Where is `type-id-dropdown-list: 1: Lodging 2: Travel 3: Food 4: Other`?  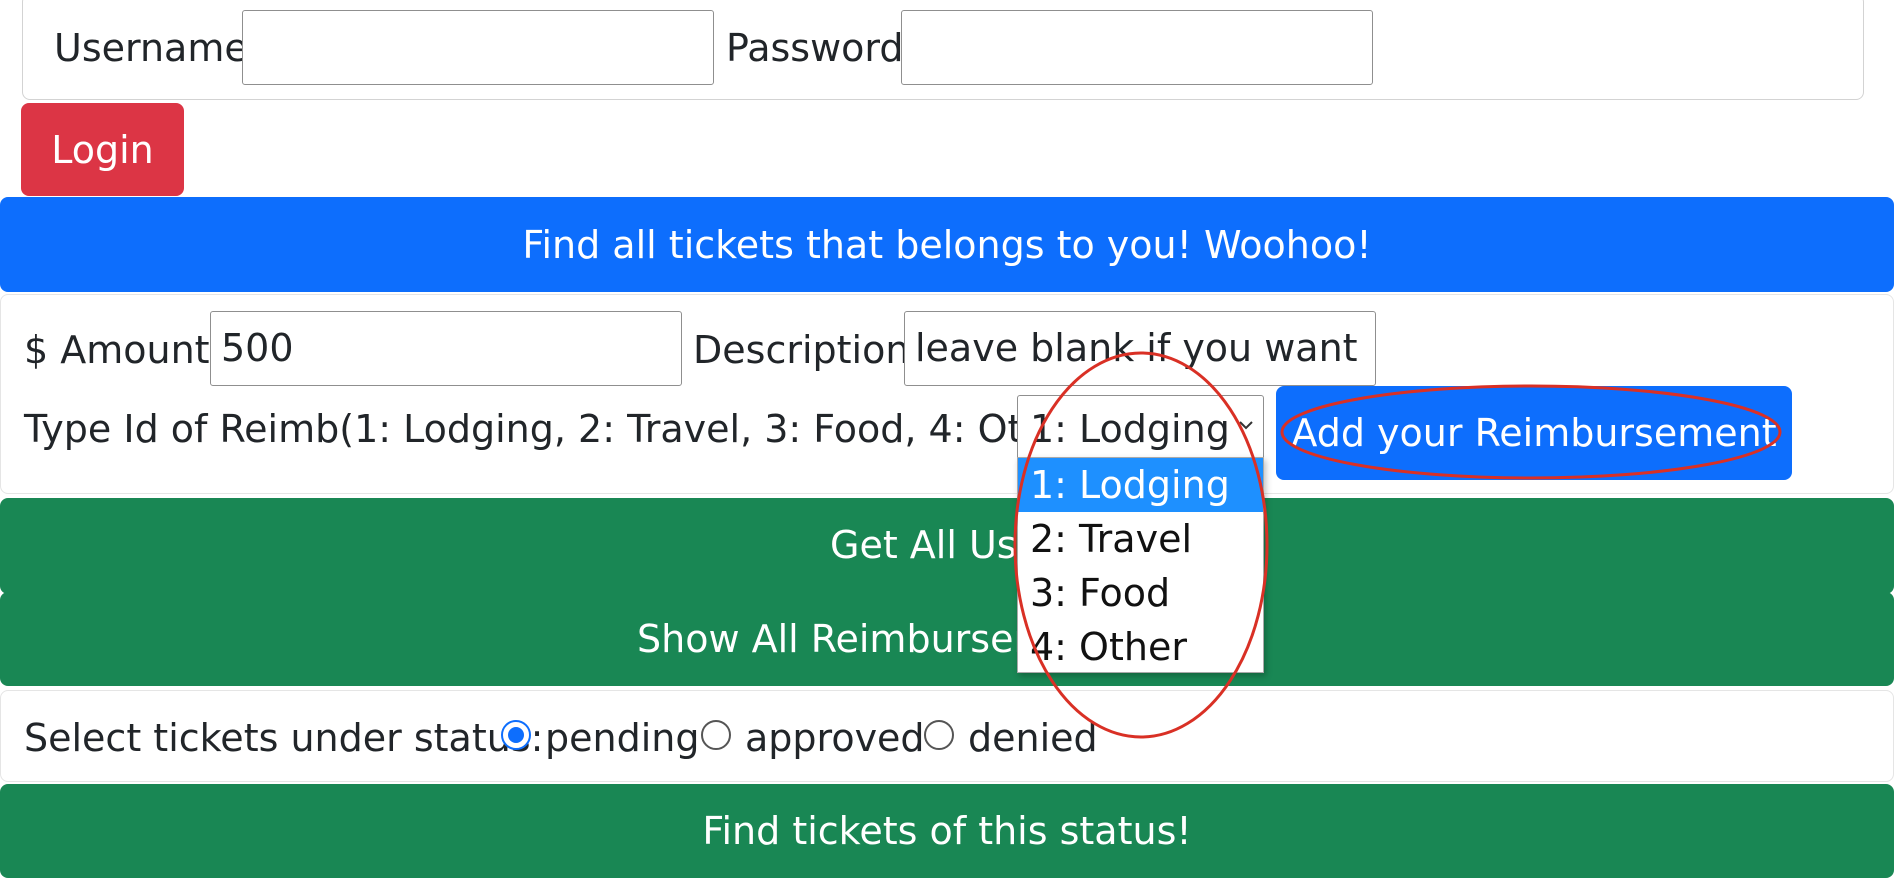
type-id-dropdown-list: 1: Lodging 2: Travel 3: Food 4: Other is located at coordinates (1140, 565).